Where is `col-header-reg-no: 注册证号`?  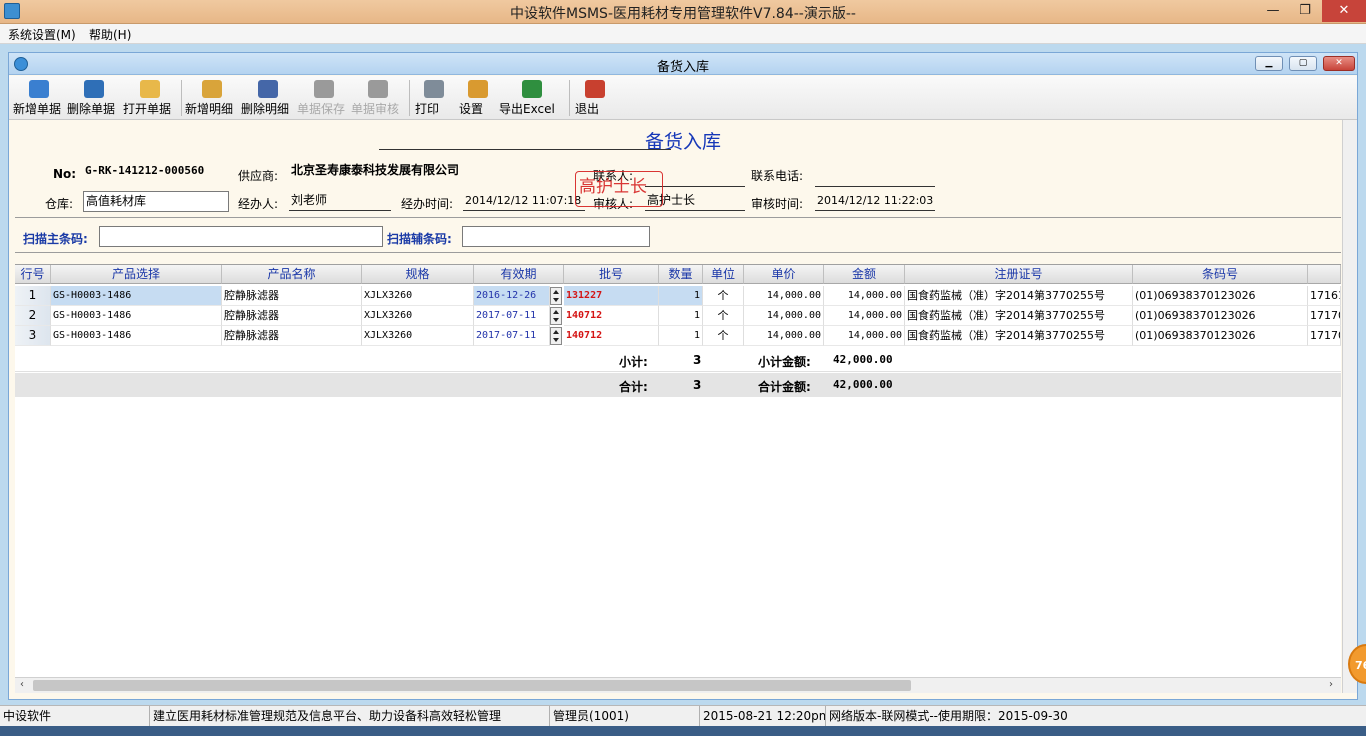
col-header-reg-no: 注册证号 is located at coordinates (1019, 274).